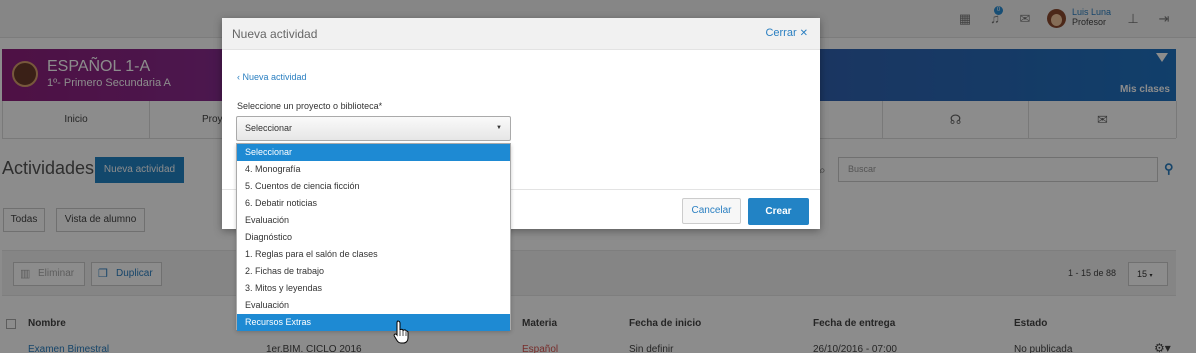 The image size is (1196, 353). Describe the element at coordinates (373, 152) in the screenshot. I see `dropdown-option: Seleccionar` at that location.